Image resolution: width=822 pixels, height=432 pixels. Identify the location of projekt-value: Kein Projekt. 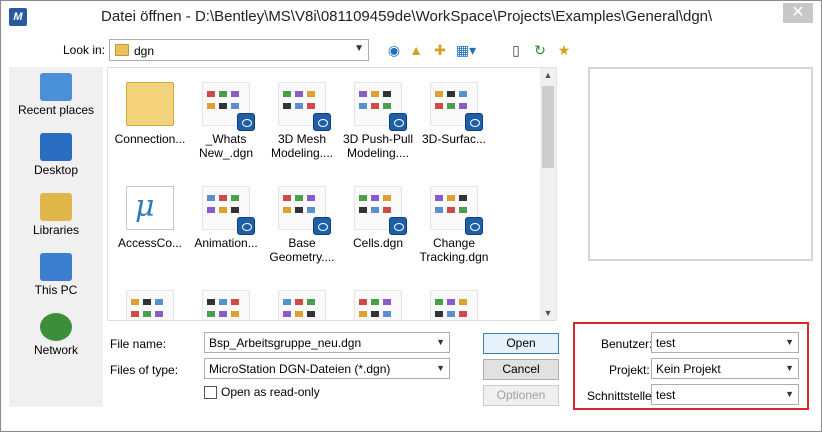
(688, 369).